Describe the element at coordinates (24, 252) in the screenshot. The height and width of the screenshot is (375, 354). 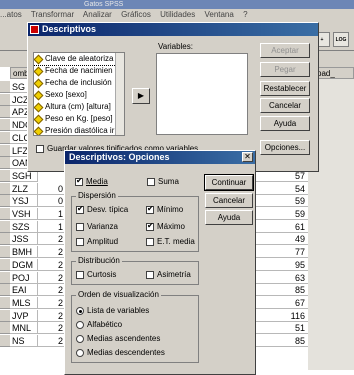
I see `table-cell: BMH` at that location.